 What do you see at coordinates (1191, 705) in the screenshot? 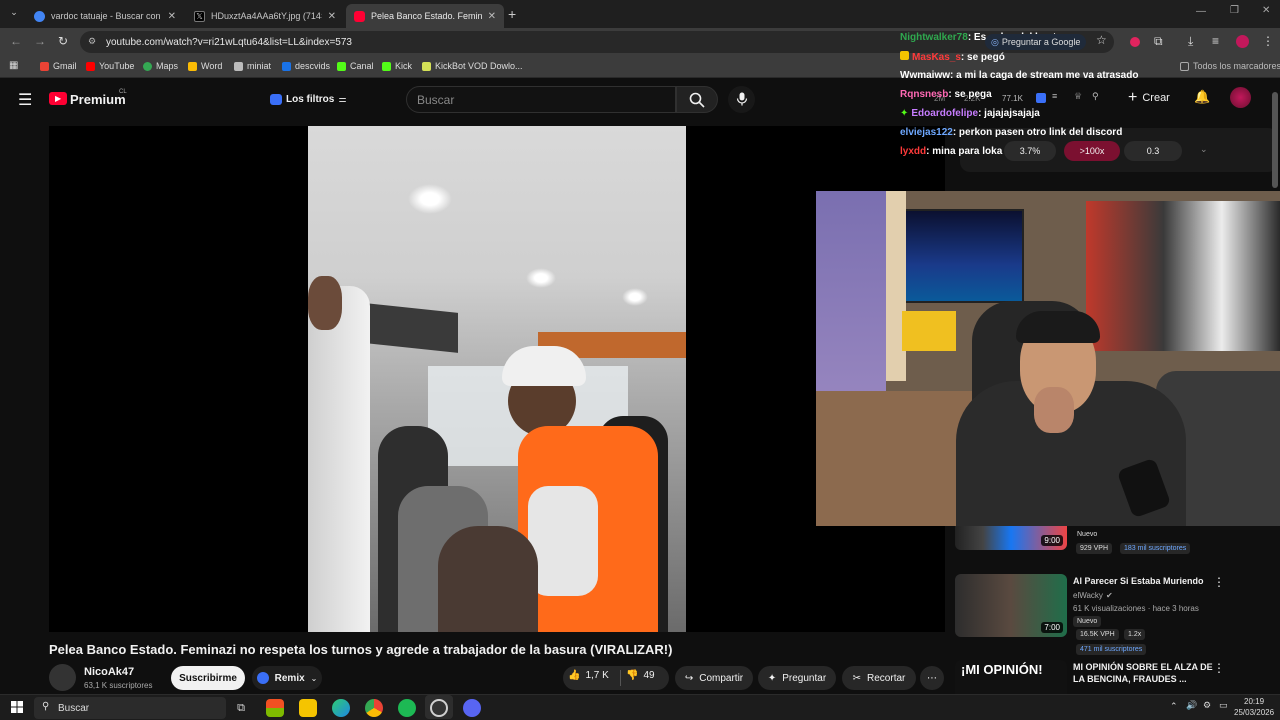
I see `speaker-icon: 🔊` at bounding box center [1191, 705].